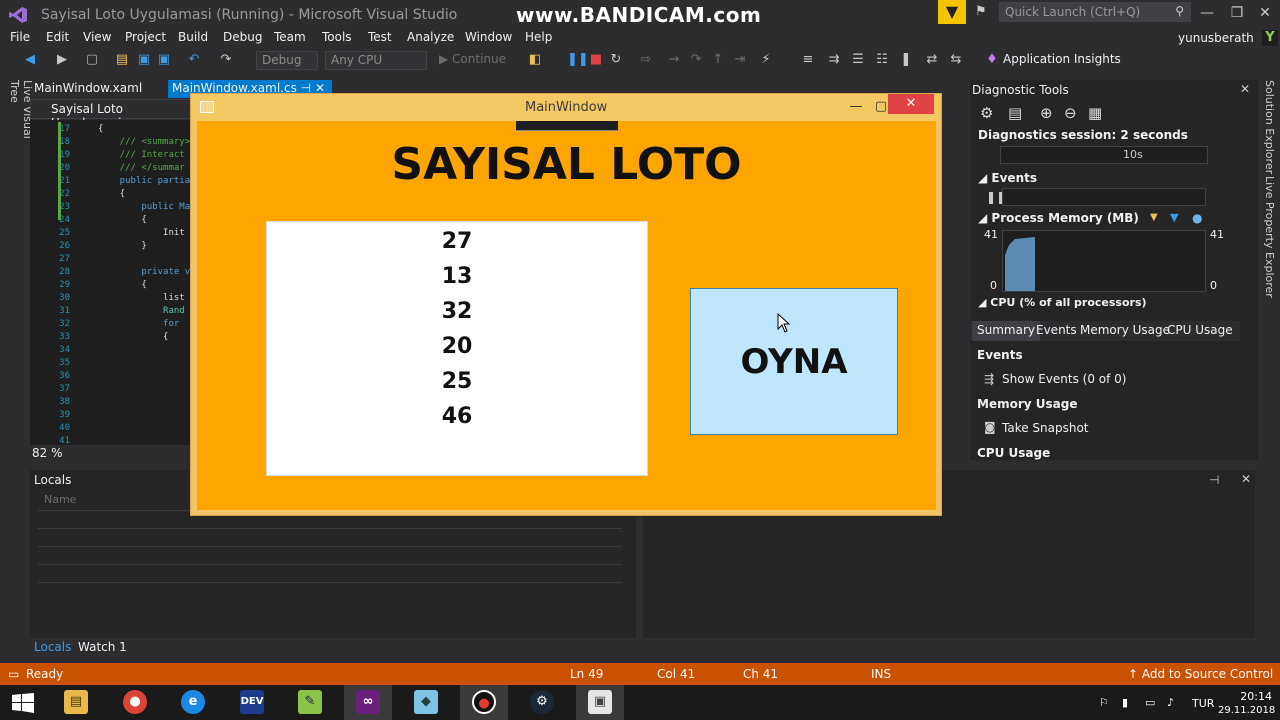 The width and height of the screenshot is (1280, 720). What do you see at coordinates (457, 416) in the screenshot?
I see `number-item: 46` at bounding box center [457, 416].